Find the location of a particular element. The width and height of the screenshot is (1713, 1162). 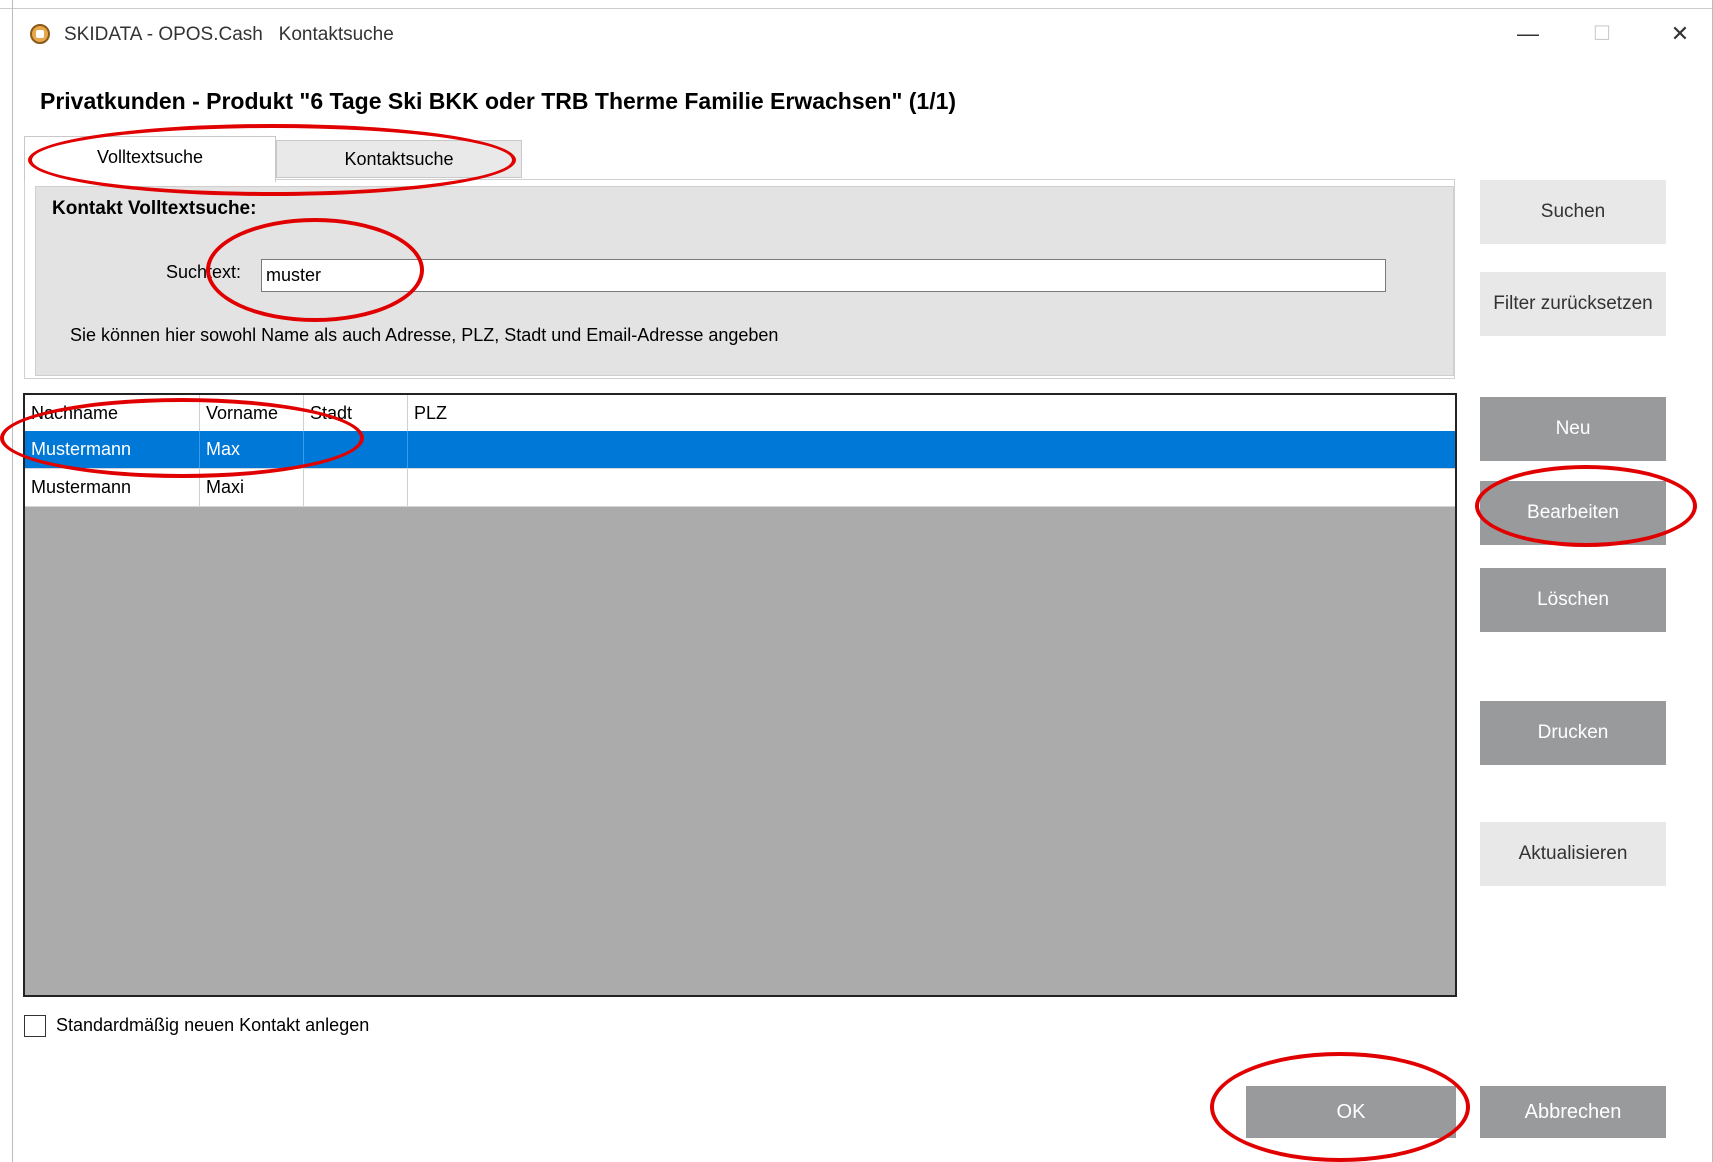

app-logo-icon is located at coordinates (40, 34).